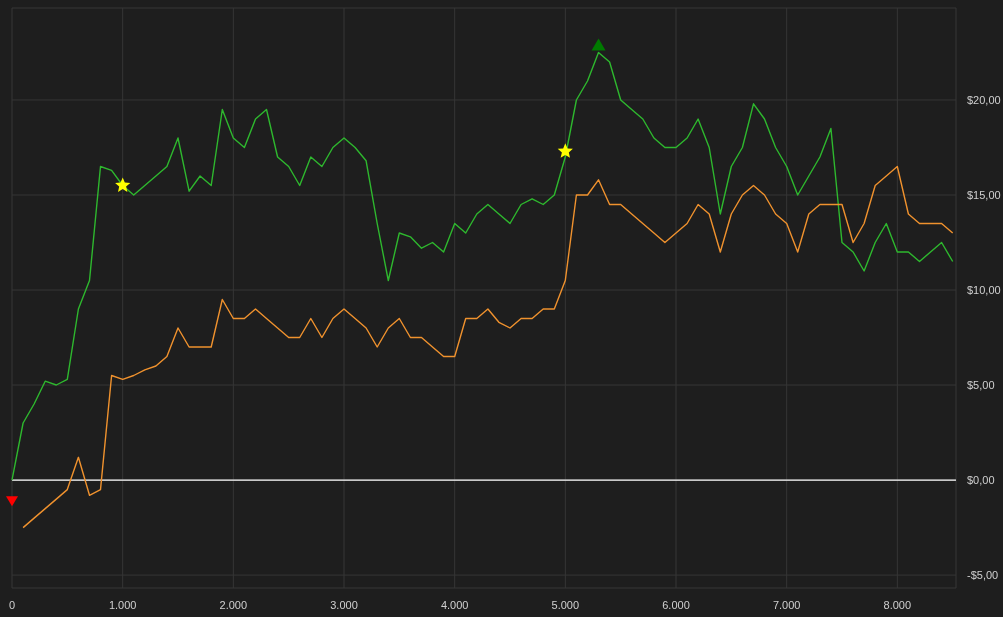 This screenshot has height=617, width=1003. I want to click on y-axis-label: $10,00, so click(984, 290).